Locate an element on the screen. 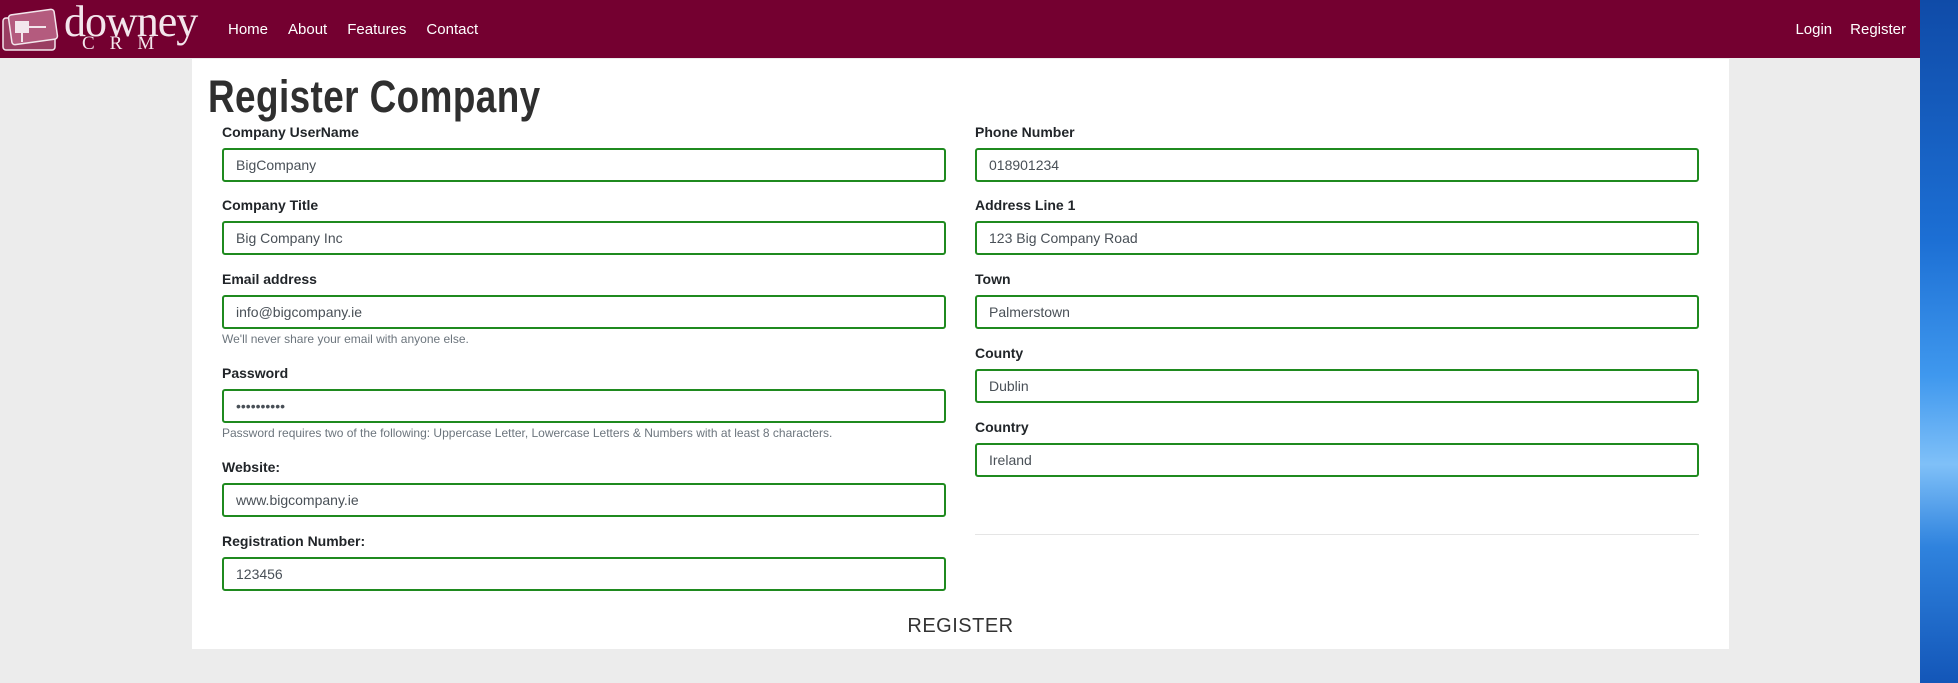 This screenshot has width=1958, height=683. county-group: County is located at coordinates (1337, 373).